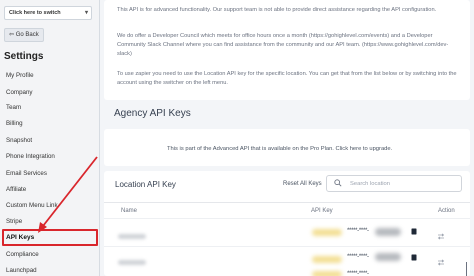  What do you see at coordinates (20, 75) in the screenshot?
I see `sidebar-item-my-profile: My Profile` at bounding box center [20, 75].